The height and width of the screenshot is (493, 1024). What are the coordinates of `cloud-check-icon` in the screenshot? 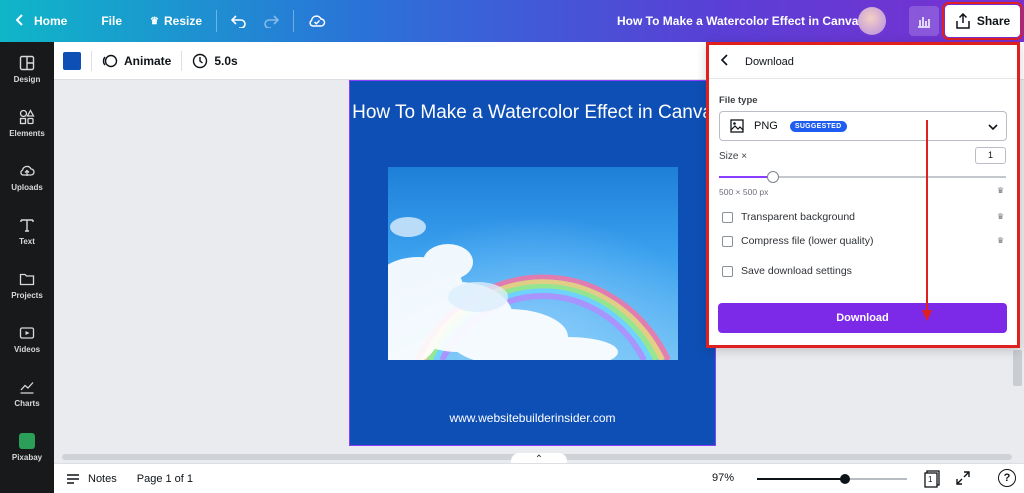 It's located at (317, 21).